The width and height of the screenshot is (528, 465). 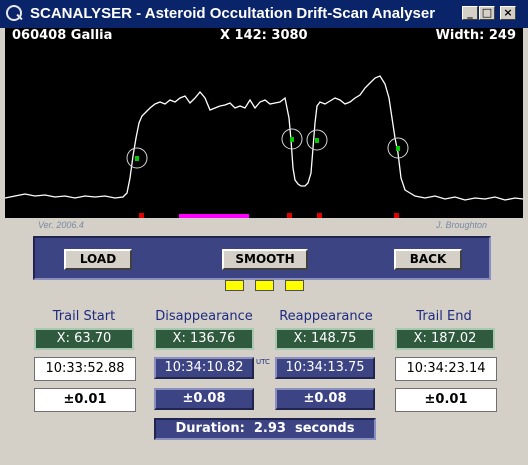 What do you see at coordinates (84, 339) in the screenshot?
I see `trail-start-x: X: 63.70` at bounding box center [84, 339].